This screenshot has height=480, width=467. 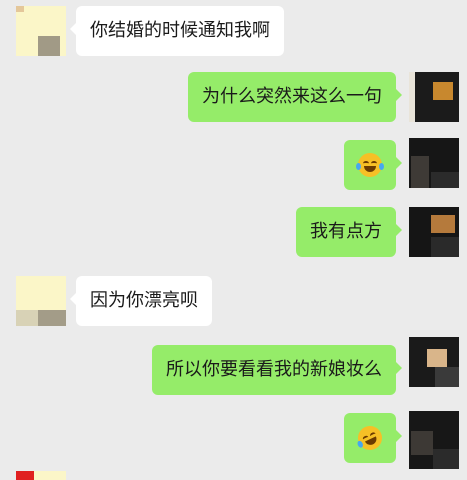 I want to click on message-text: 你结婚的时候通知我啊, so click(x=180, y=30).